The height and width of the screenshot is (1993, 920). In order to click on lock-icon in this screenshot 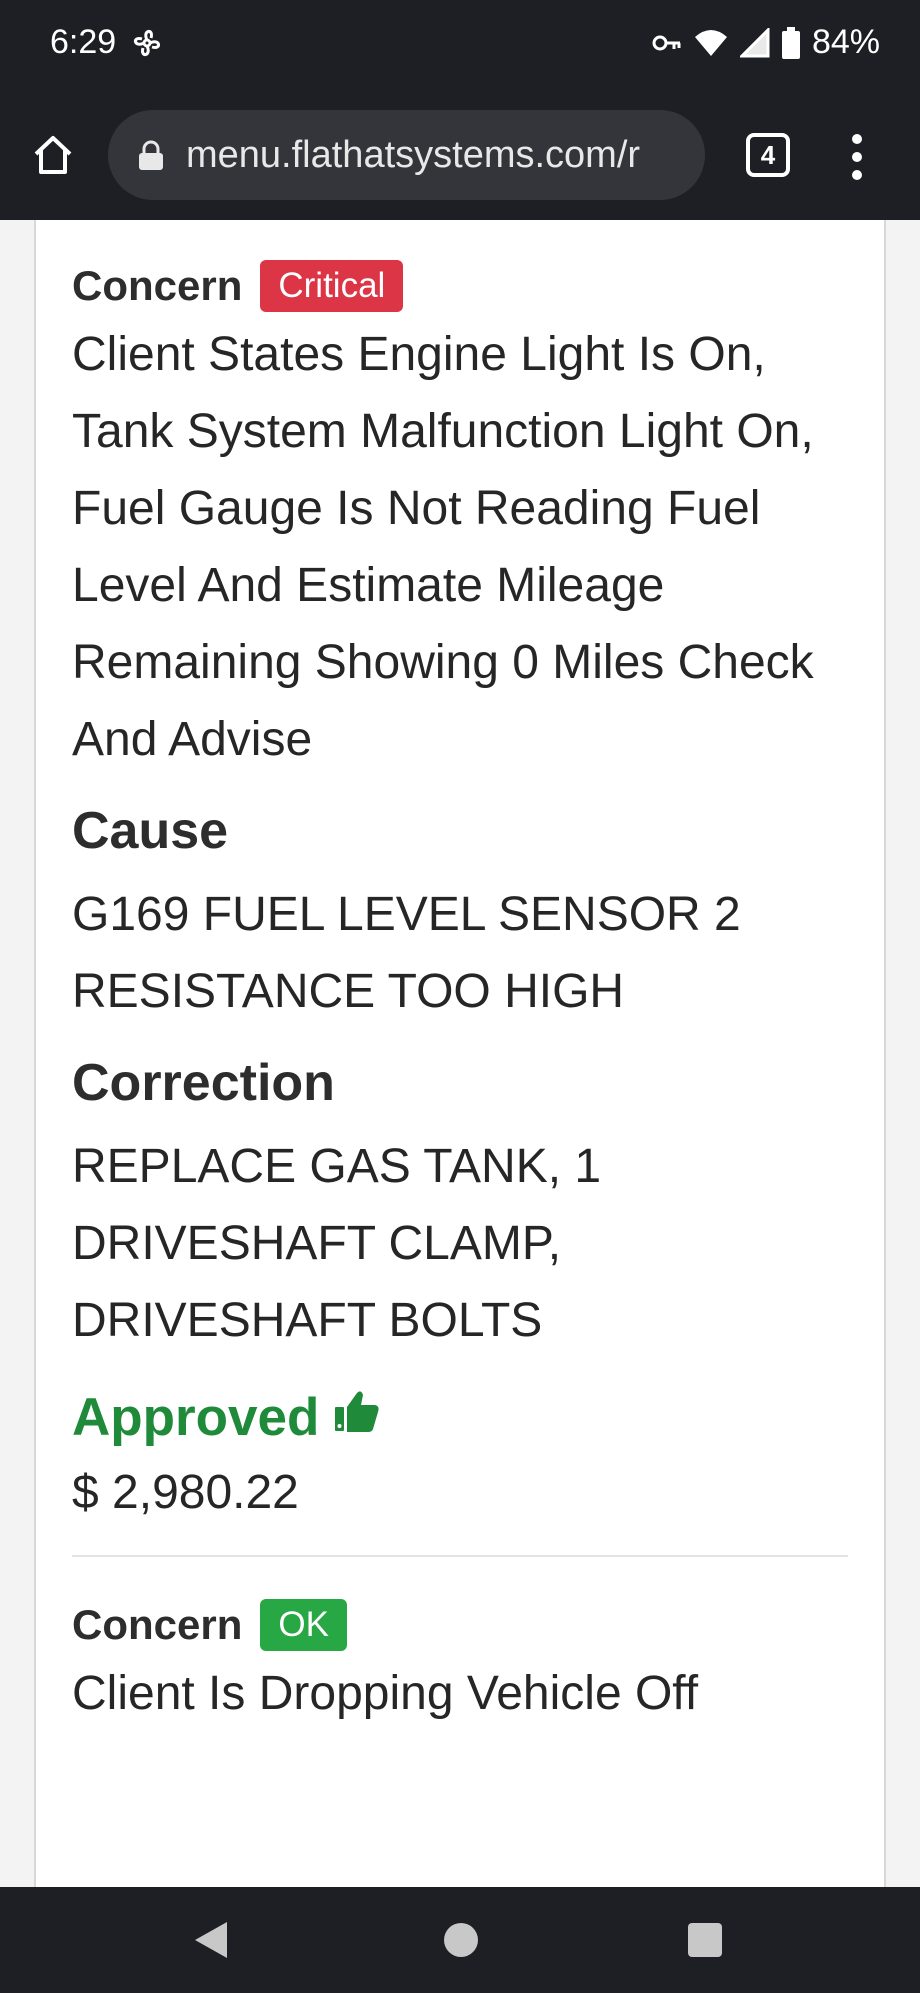, I will do `click(151, 155)`.